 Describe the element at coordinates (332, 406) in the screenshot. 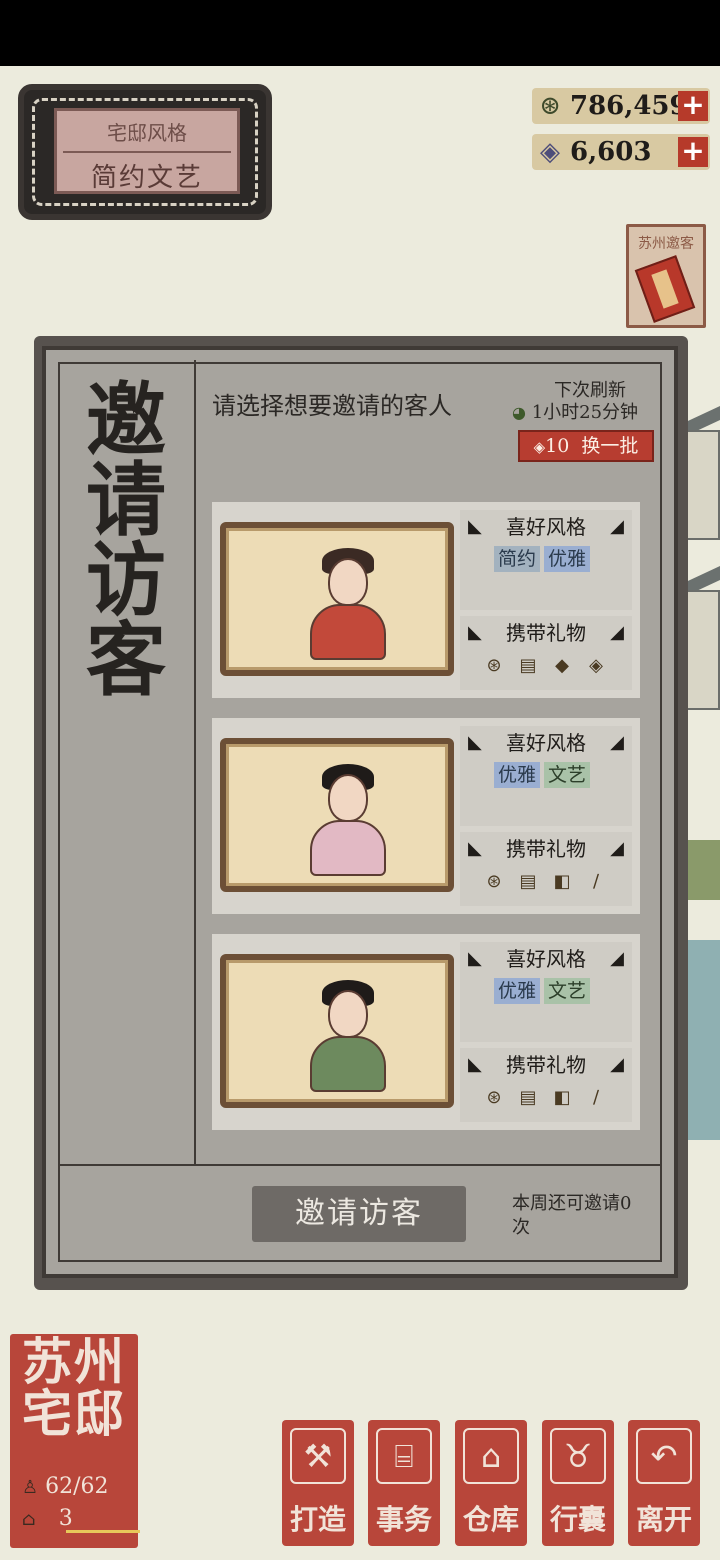

I see `select-guest-prompt: 请选择想要邀请的客人` at that location.